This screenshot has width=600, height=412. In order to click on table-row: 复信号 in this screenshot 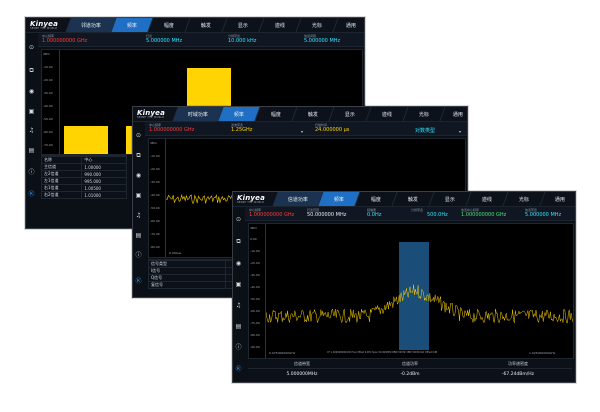, I will do `click(196, 285)`.